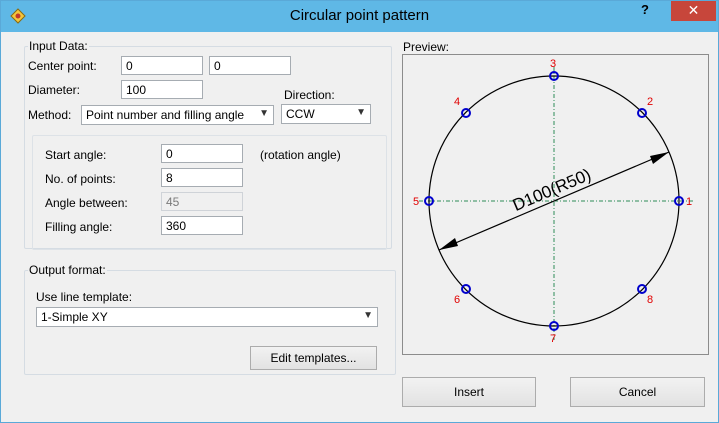  I want to click on points-input, so click(202, 177).